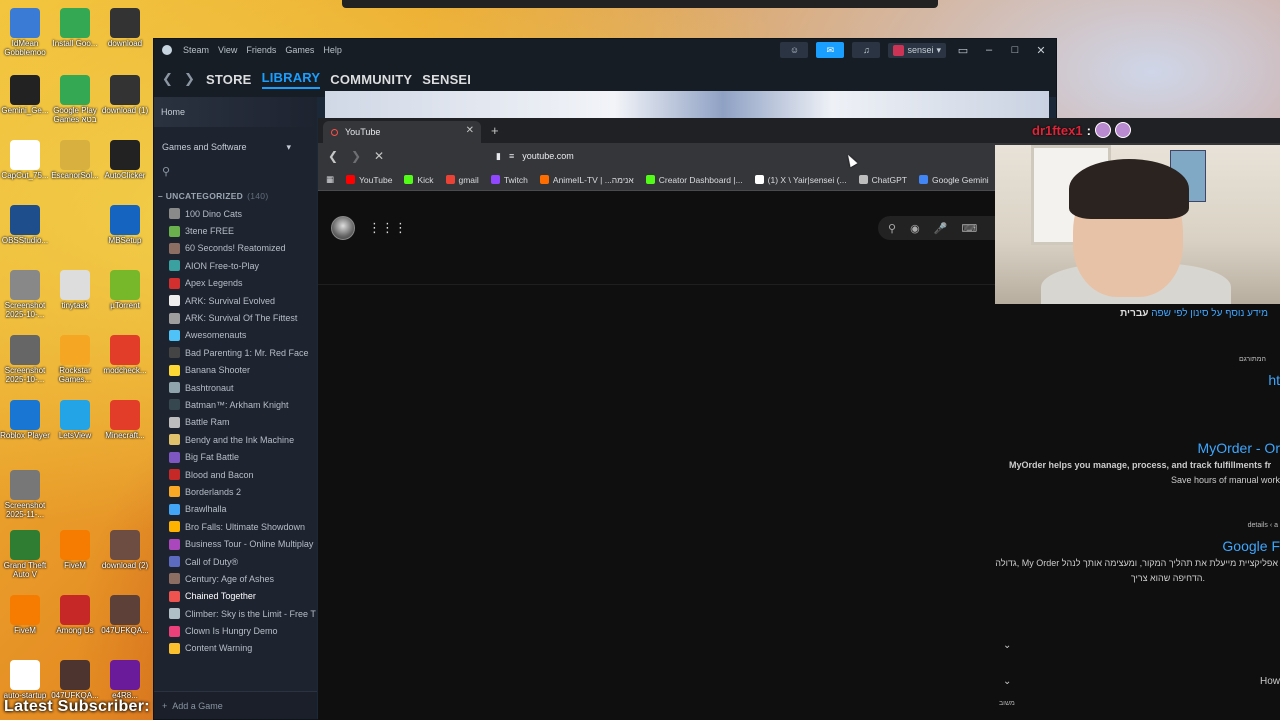 The image size is (1280, 720). I want to click on desktop-icon: FiveM, so click(75, 550).